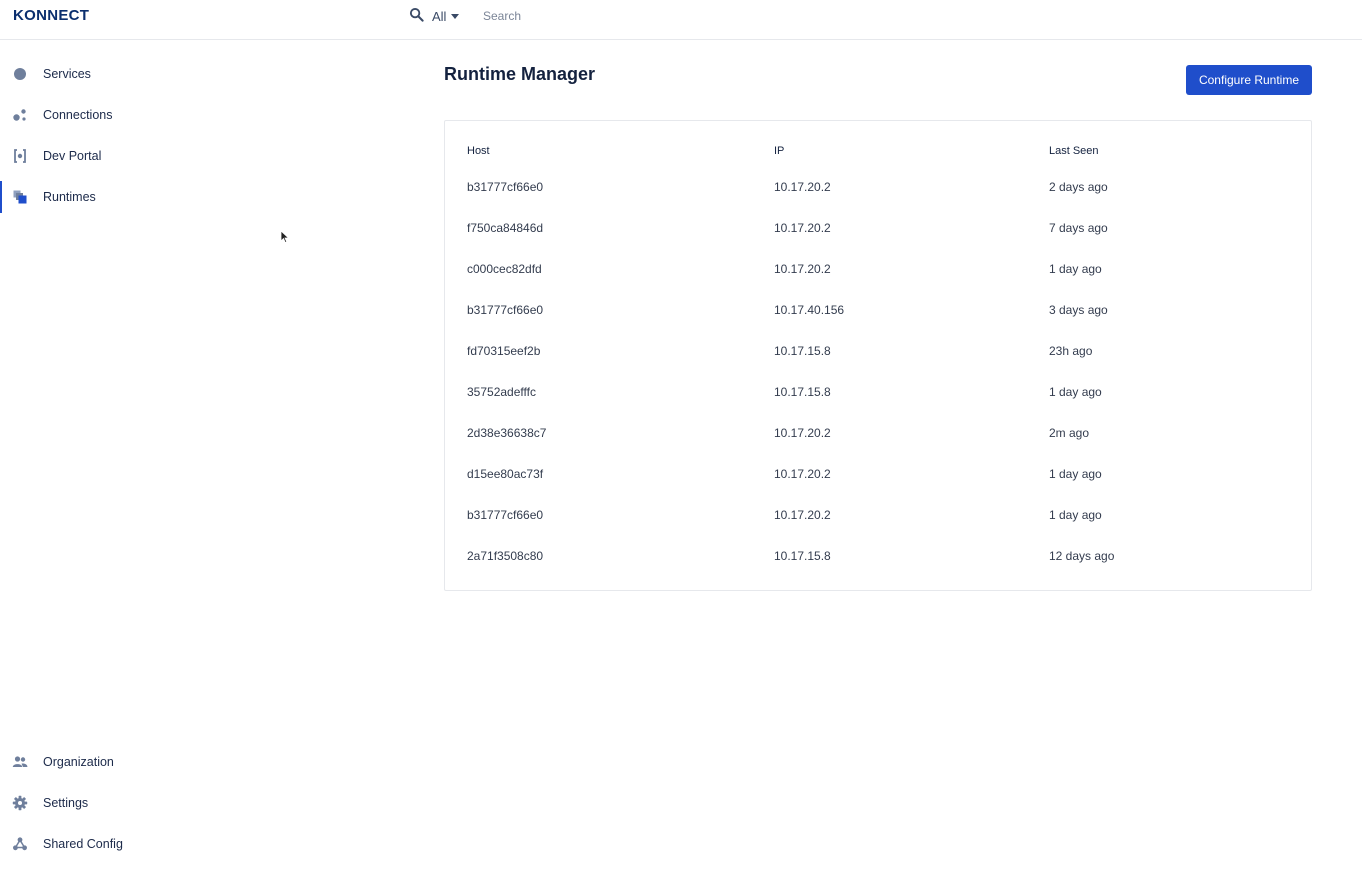  I want to click on column-header-ip: IP, so click(779, 151).